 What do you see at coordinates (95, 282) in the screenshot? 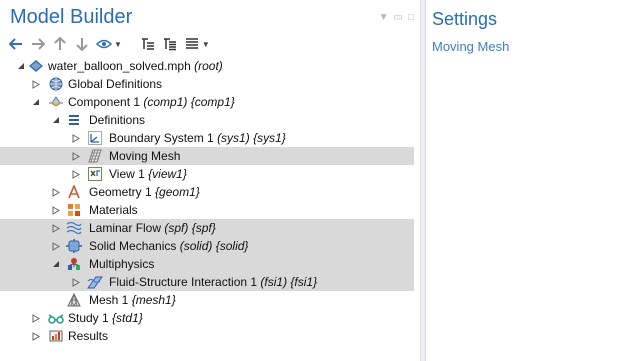
I see `fsi-icon` at bounding box center [95, 282].